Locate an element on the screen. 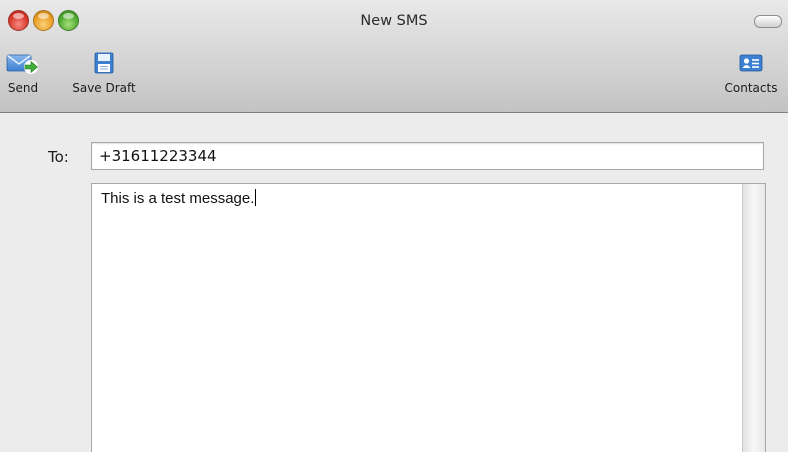 This screenshot has width=788, height=452. to-label: To: is located at coordinates (58, 157).